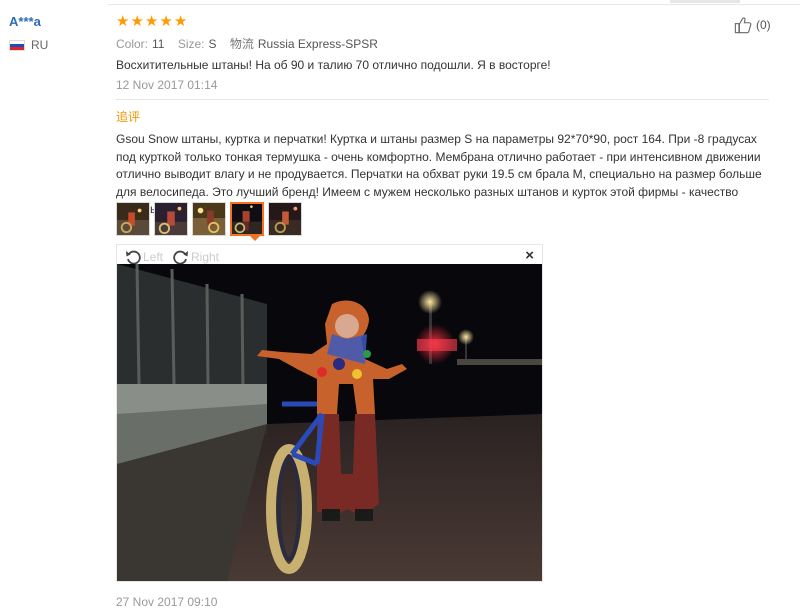 The width and height of the screenshot is (800, 616). What do you see at coordinates (255, 238) in the screenshot?
I see `selected-thumbnail-indicator` at bounding box center [255, 238].